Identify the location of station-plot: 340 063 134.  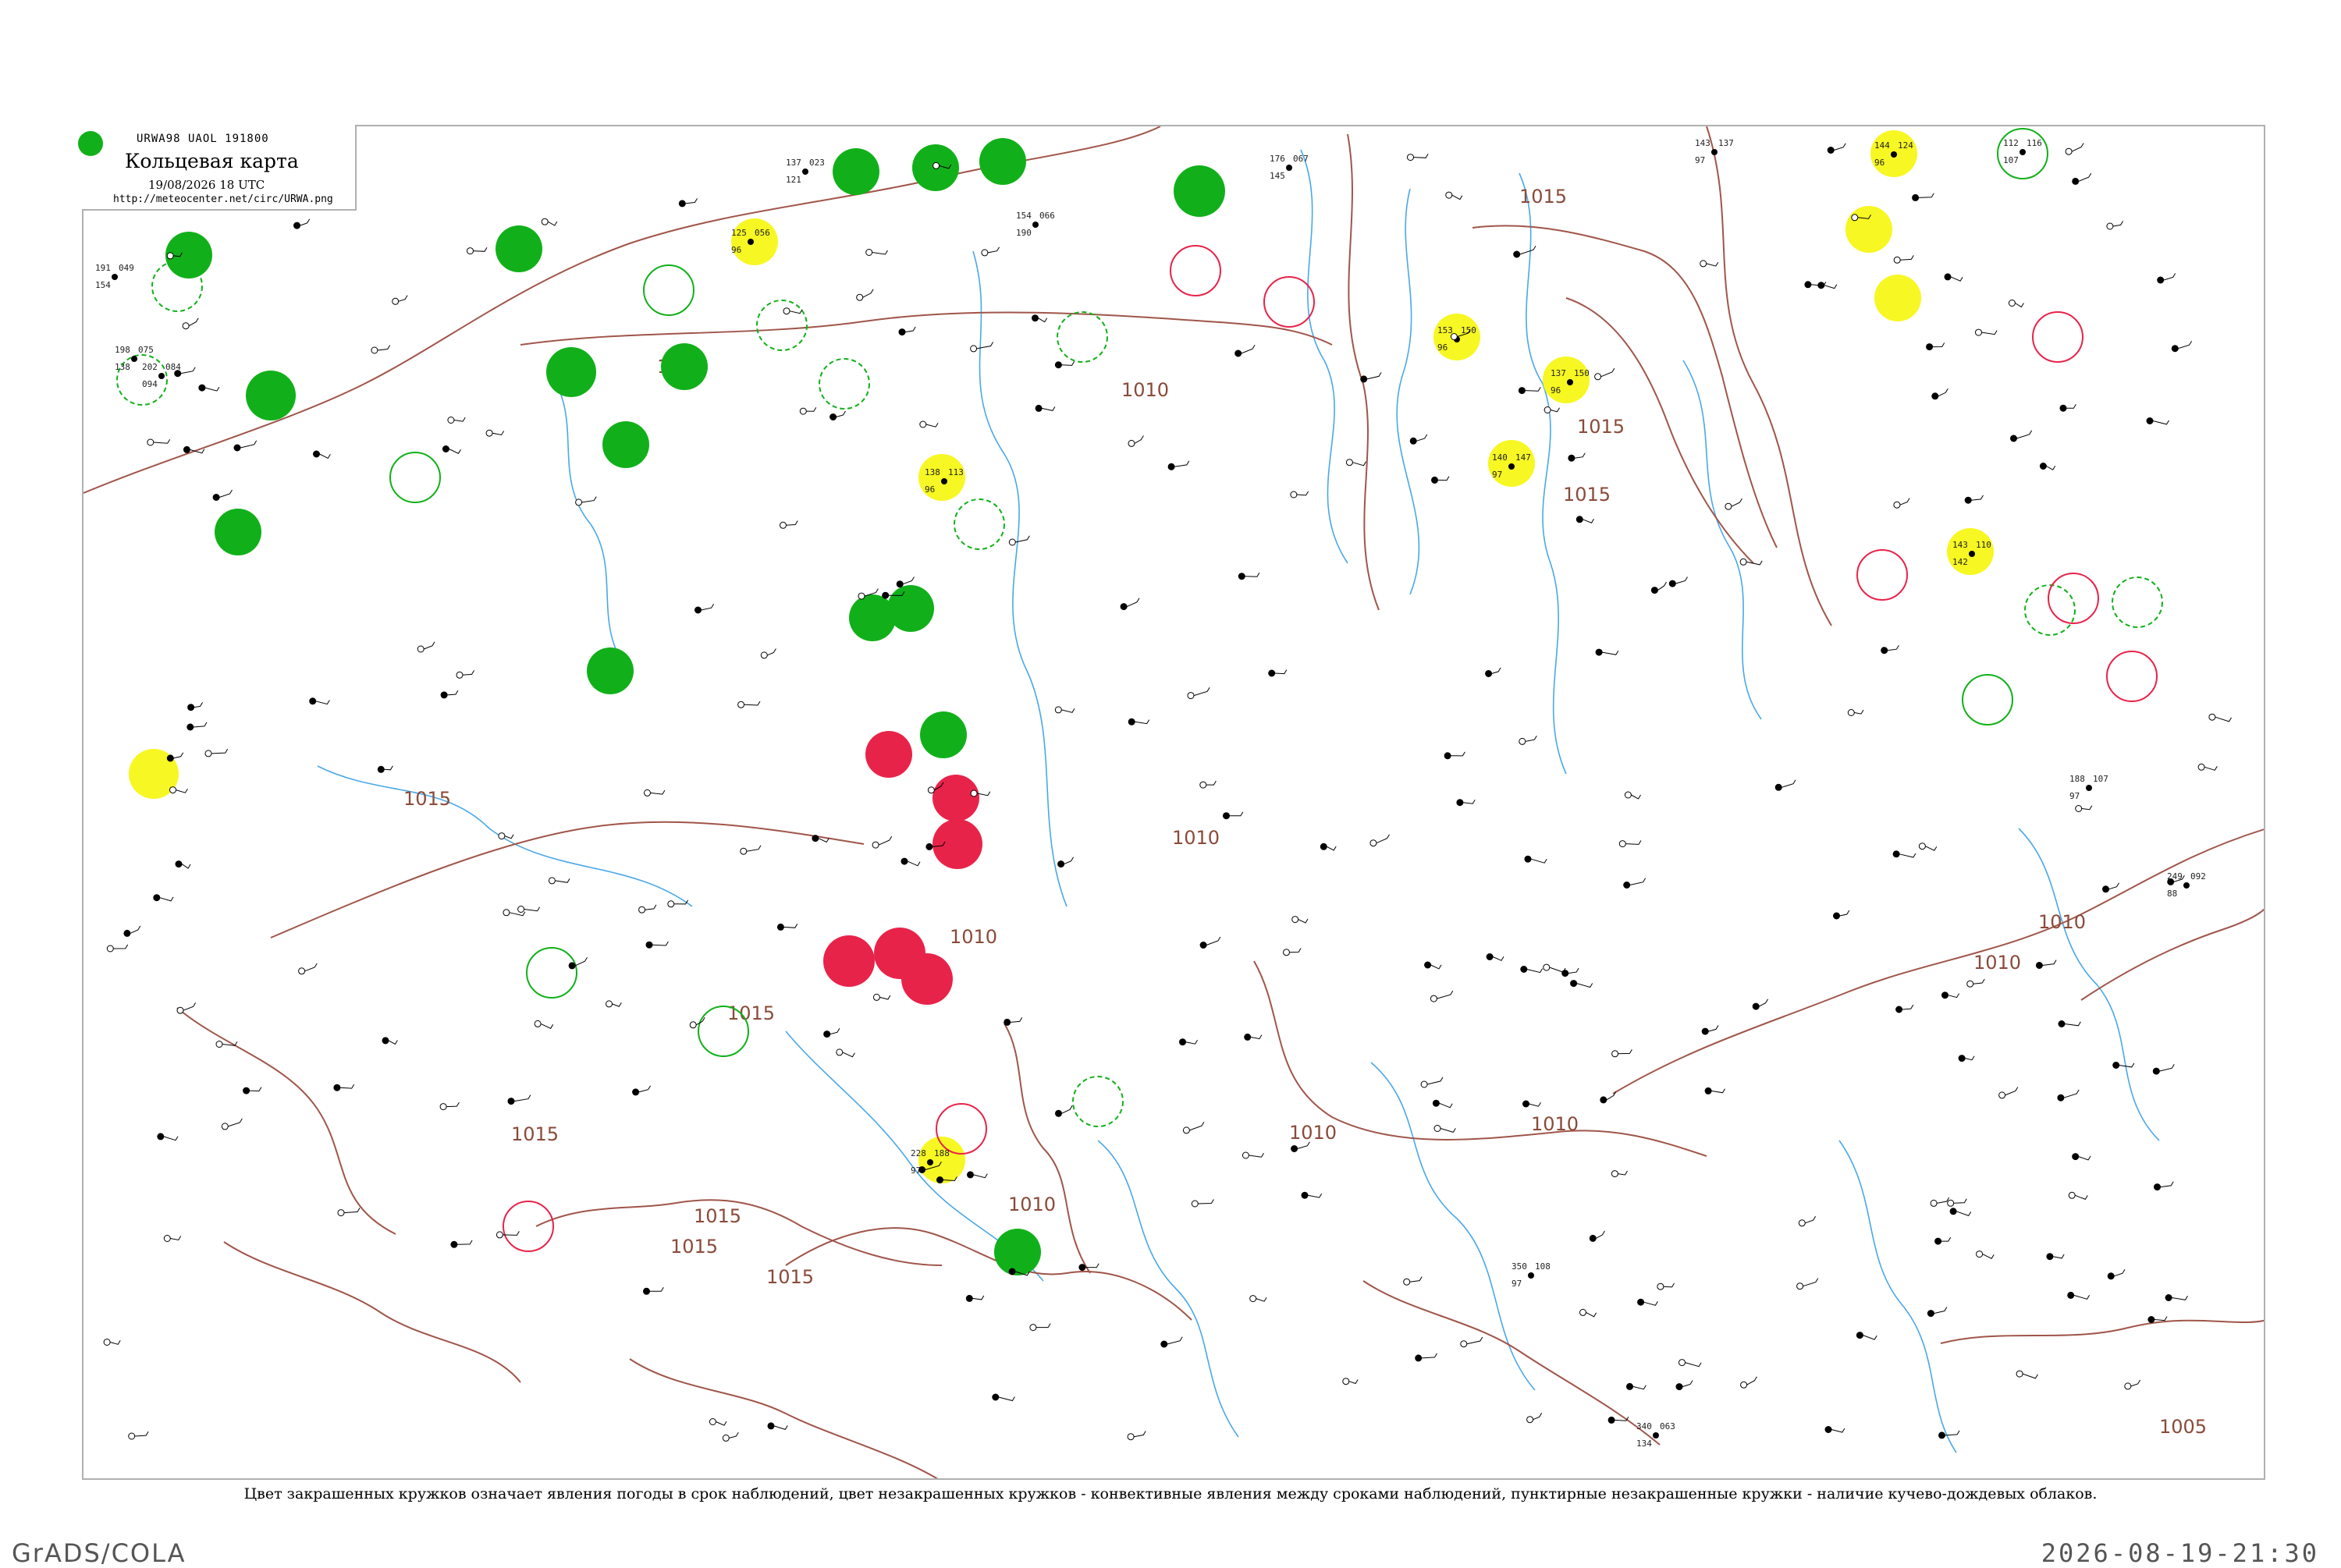
(1655, 1435).